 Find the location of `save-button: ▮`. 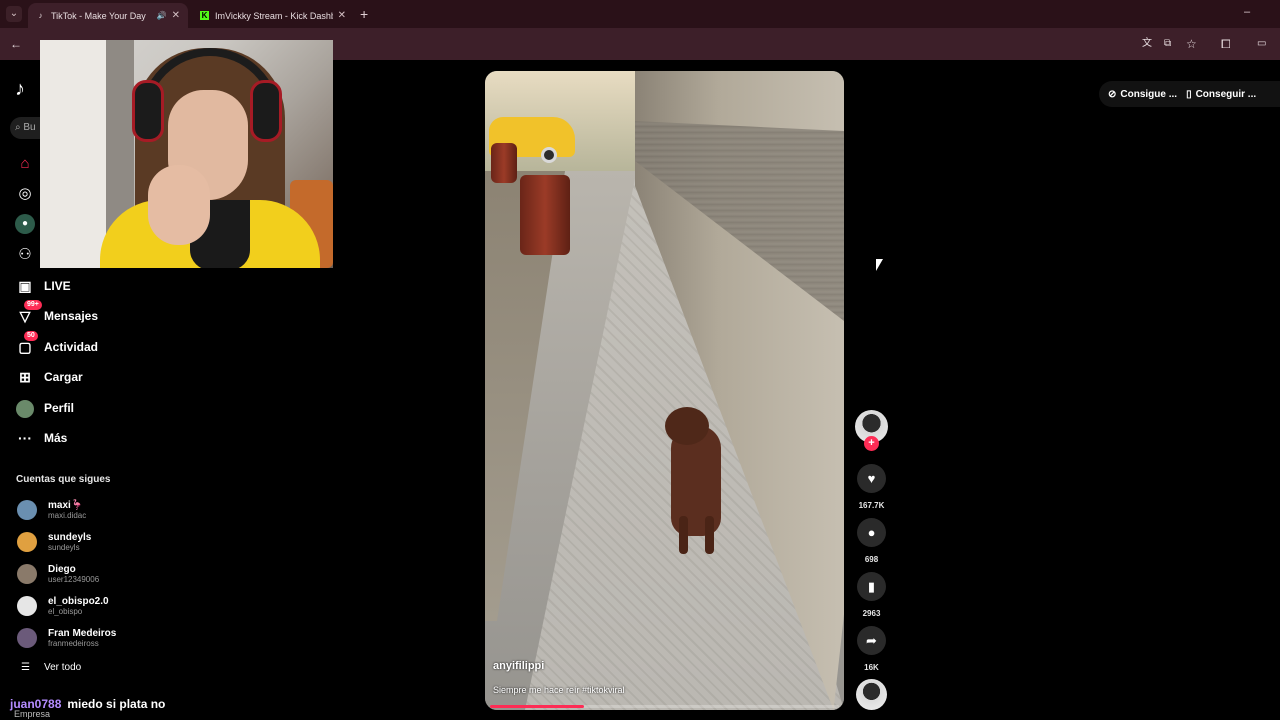

save-button: ▮ is located at coordinates (871, 586).